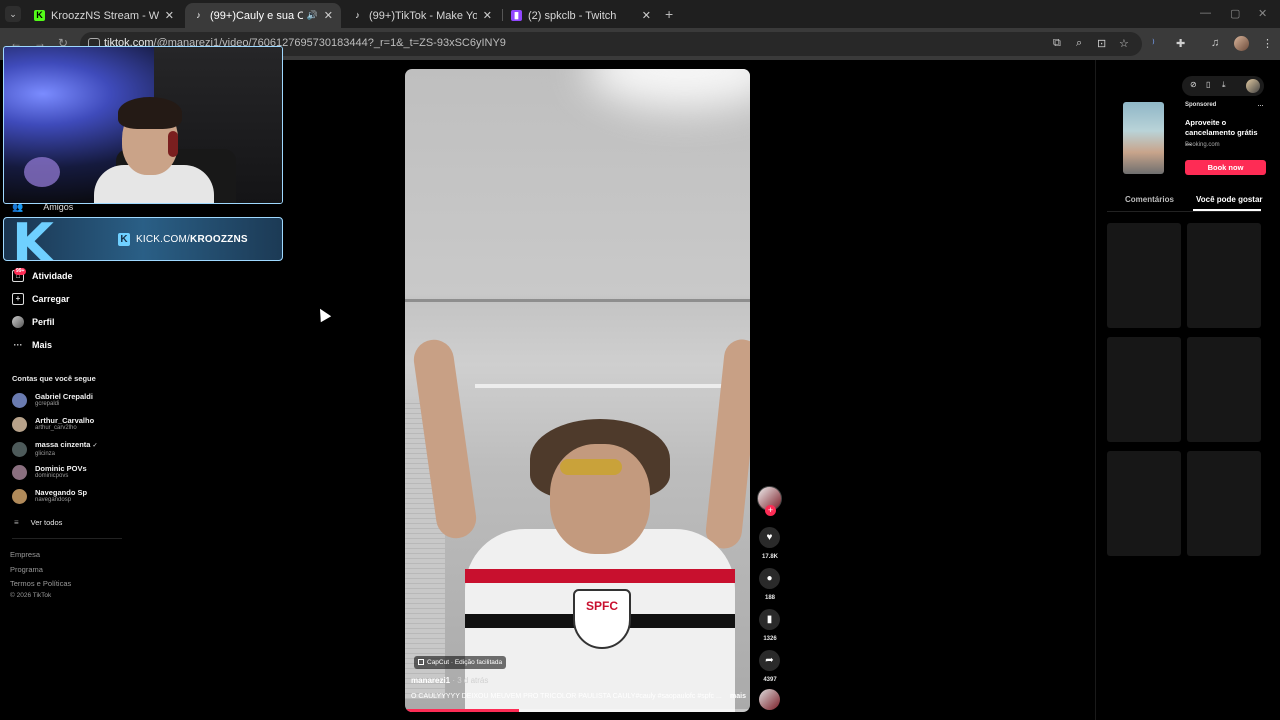  What do you see at coordinates (13, 14) in the screenshot?
I see `tab-search-button: ⌄` at bounding box center [13, 14].